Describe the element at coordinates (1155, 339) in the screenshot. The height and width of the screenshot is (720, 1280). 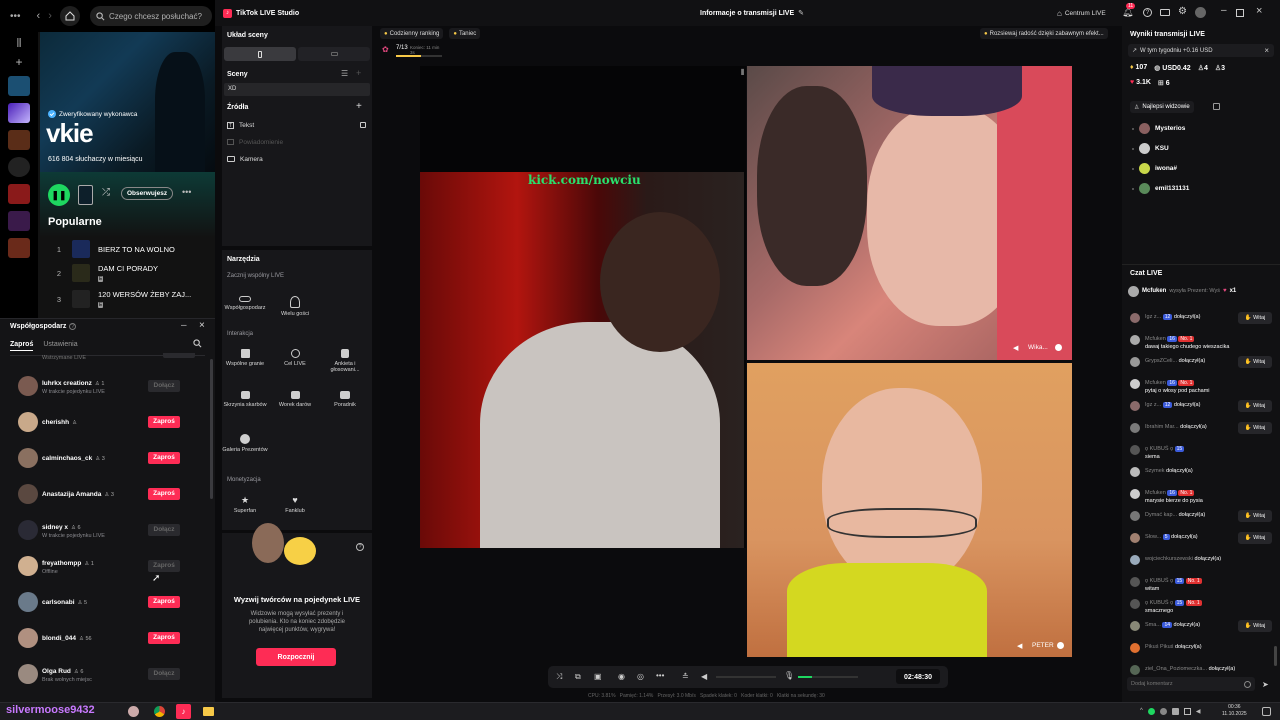
I see `chat-user: Mcfuken` at that location.